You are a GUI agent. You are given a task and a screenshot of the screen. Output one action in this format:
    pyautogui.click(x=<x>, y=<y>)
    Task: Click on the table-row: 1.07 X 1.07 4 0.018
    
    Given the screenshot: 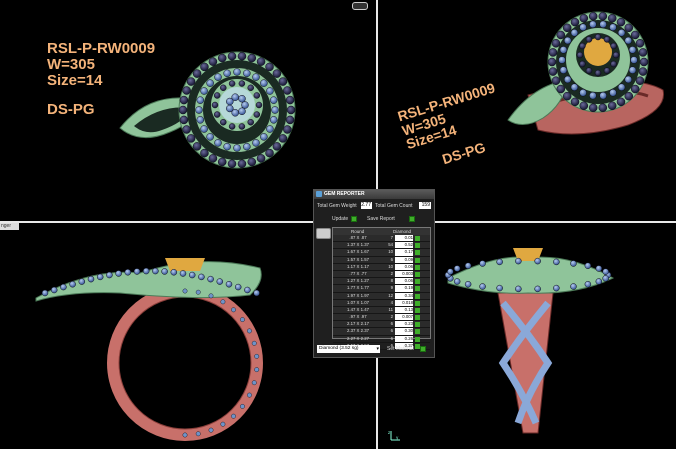 What is the action you would take?
    pyautogui.click(x=381, y=303)
    